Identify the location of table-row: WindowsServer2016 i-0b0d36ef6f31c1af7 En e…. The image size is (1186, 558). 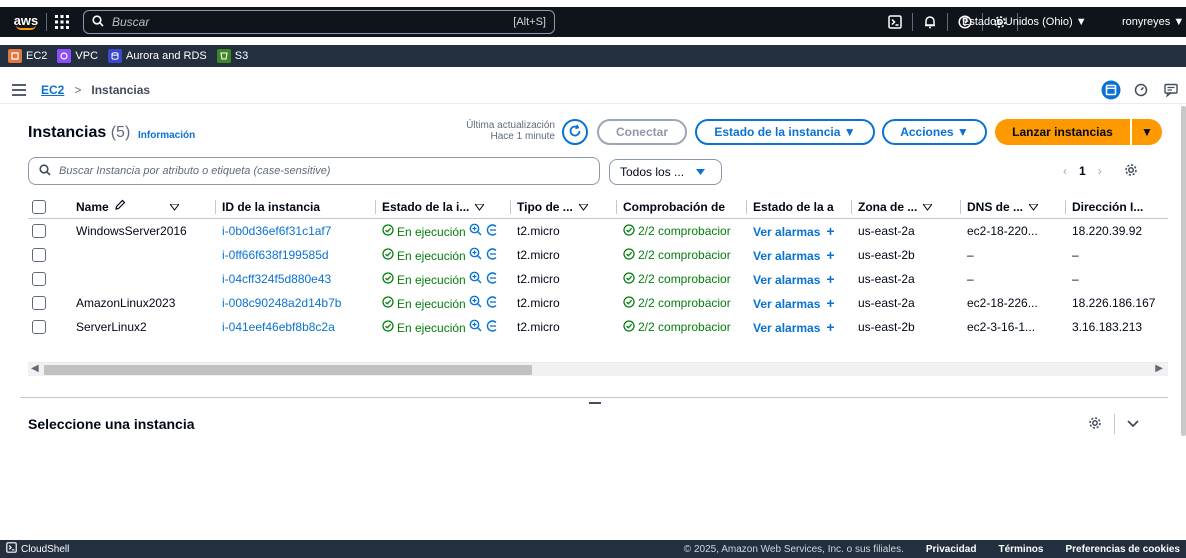
(598, 231).